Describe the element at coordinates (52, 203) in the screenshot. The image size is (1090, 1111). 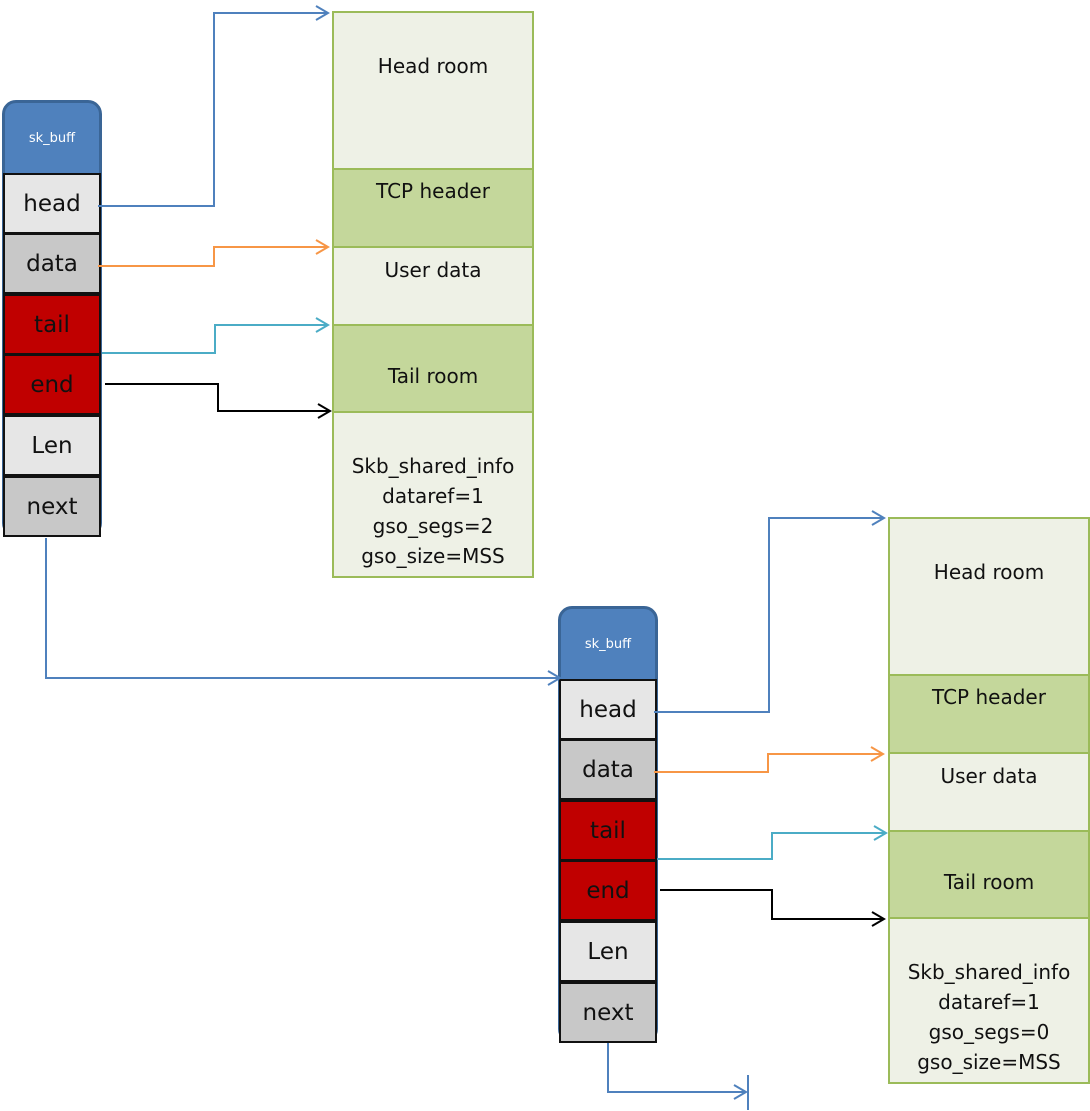
I see `sk-buff-1-field-head: head` at that location.